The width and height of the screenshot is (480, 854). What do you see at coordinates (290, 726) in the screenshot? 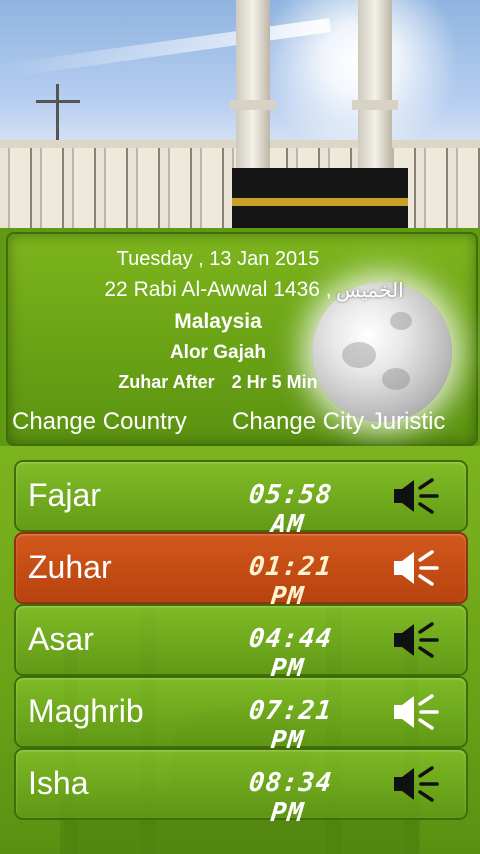
I see `prayer-time: 07:21 PM` at bounding box center [290, 726].